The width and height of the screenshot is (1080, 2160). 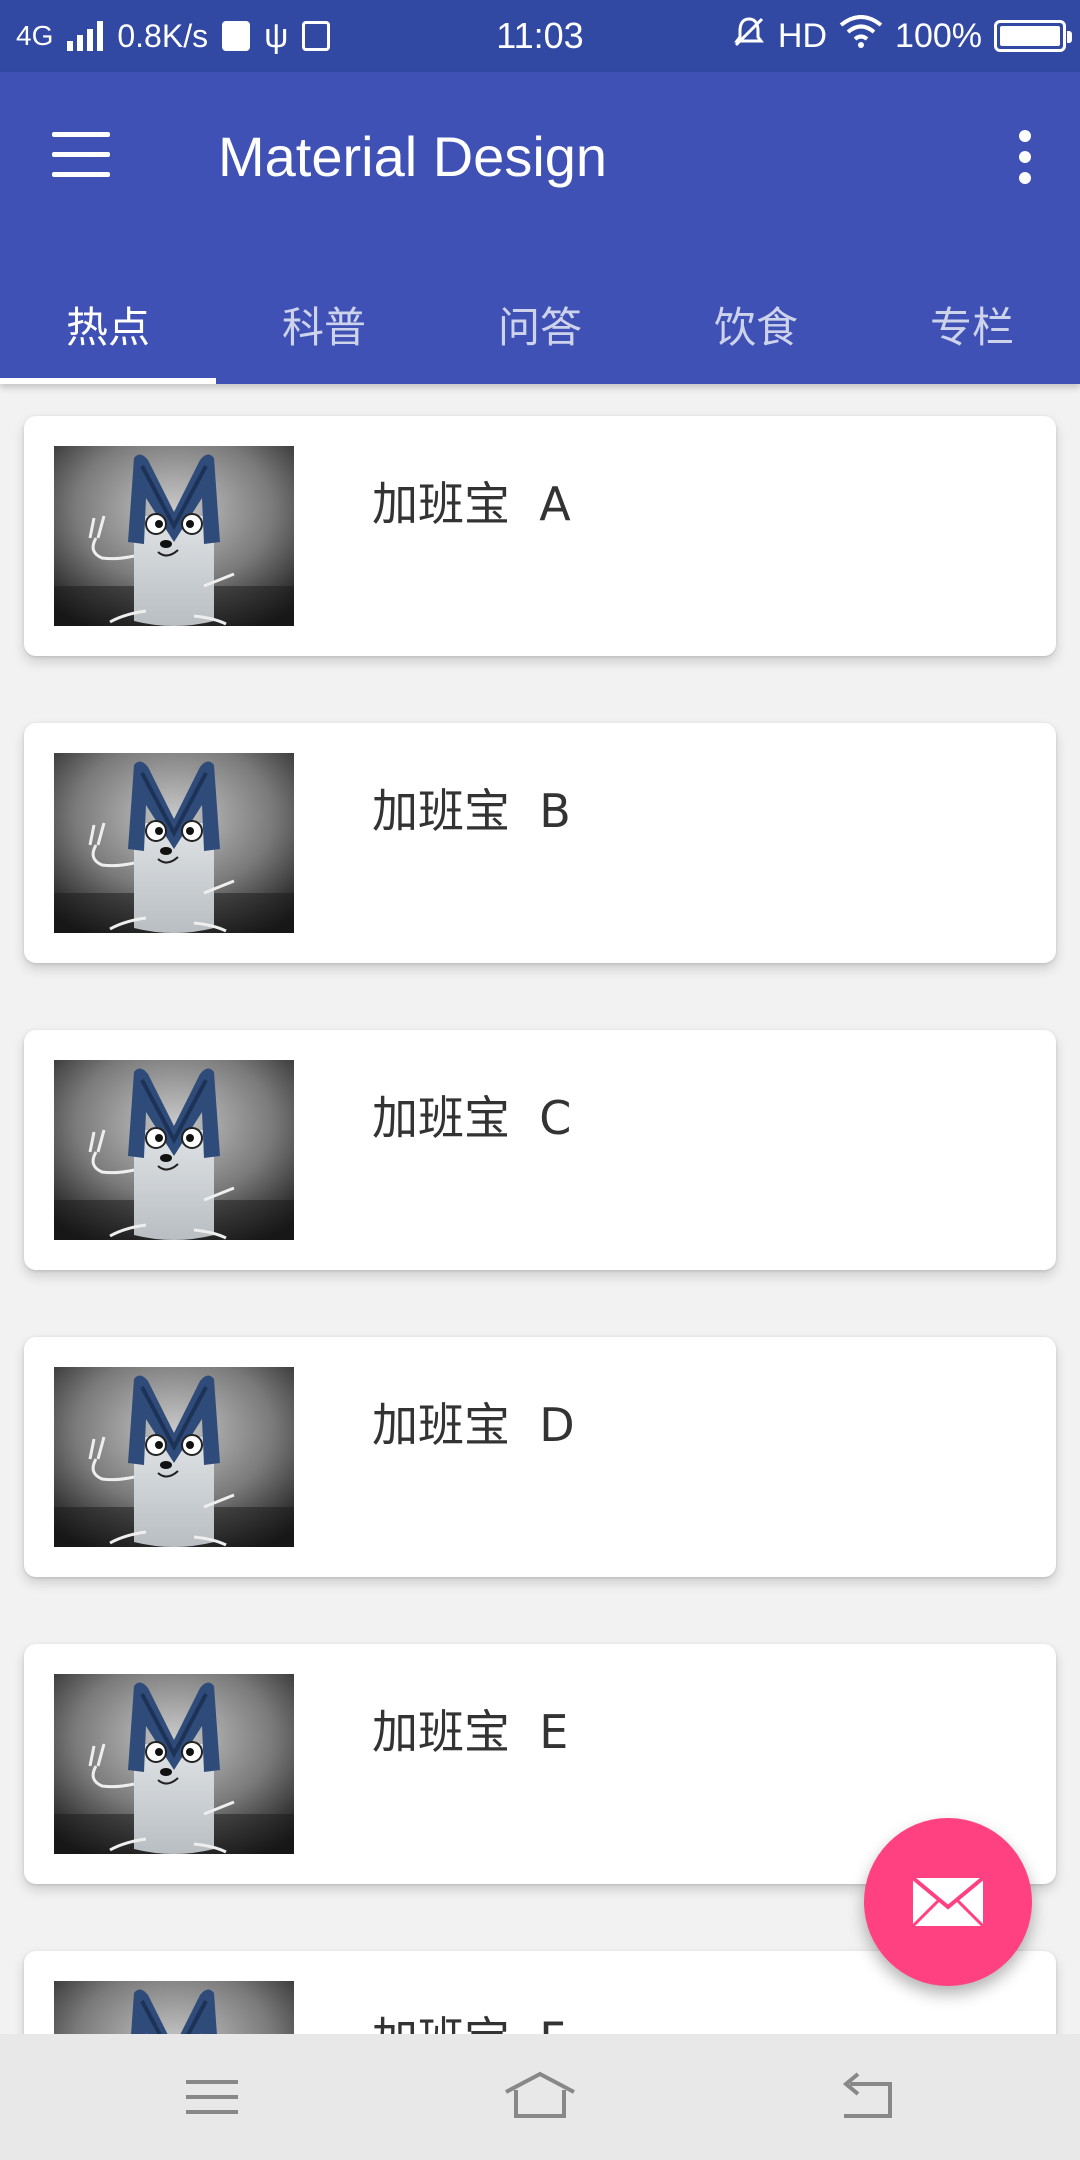 I want to click on tab-qa: 问答, so click(x=540, y=328).